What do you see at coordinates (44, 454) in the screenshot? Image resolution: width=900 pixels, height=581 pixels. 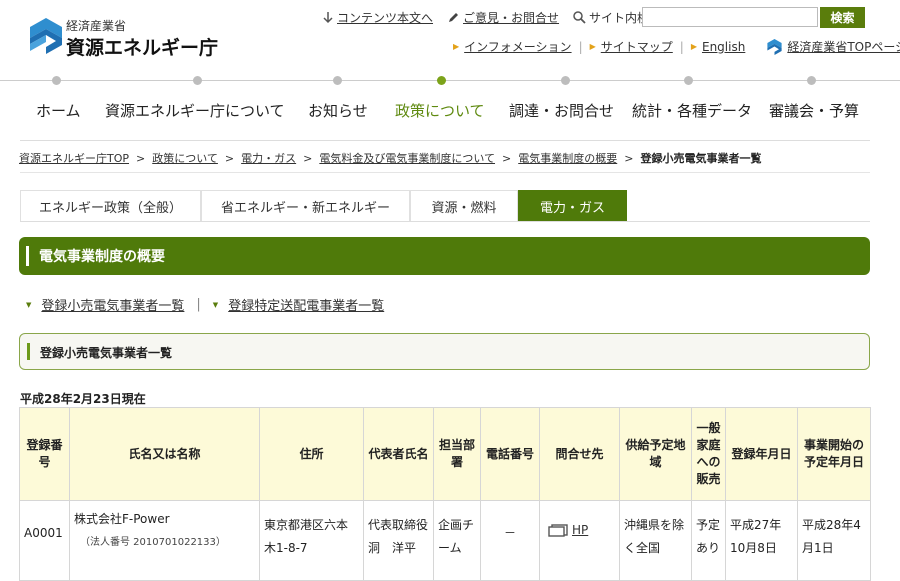 I see `col-reg-no: 登録番号` at bounding box center [44, 454].